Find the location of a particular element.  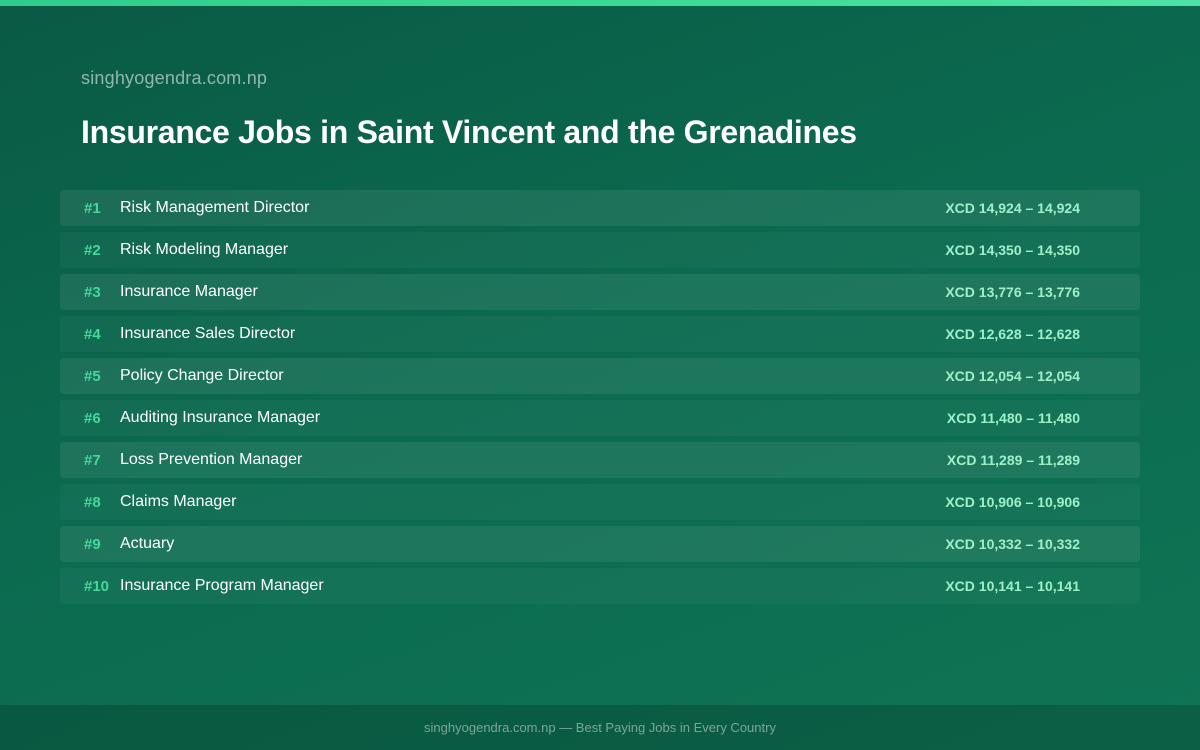

job-title: Risk Management Director is located at coordinates (215, 207).